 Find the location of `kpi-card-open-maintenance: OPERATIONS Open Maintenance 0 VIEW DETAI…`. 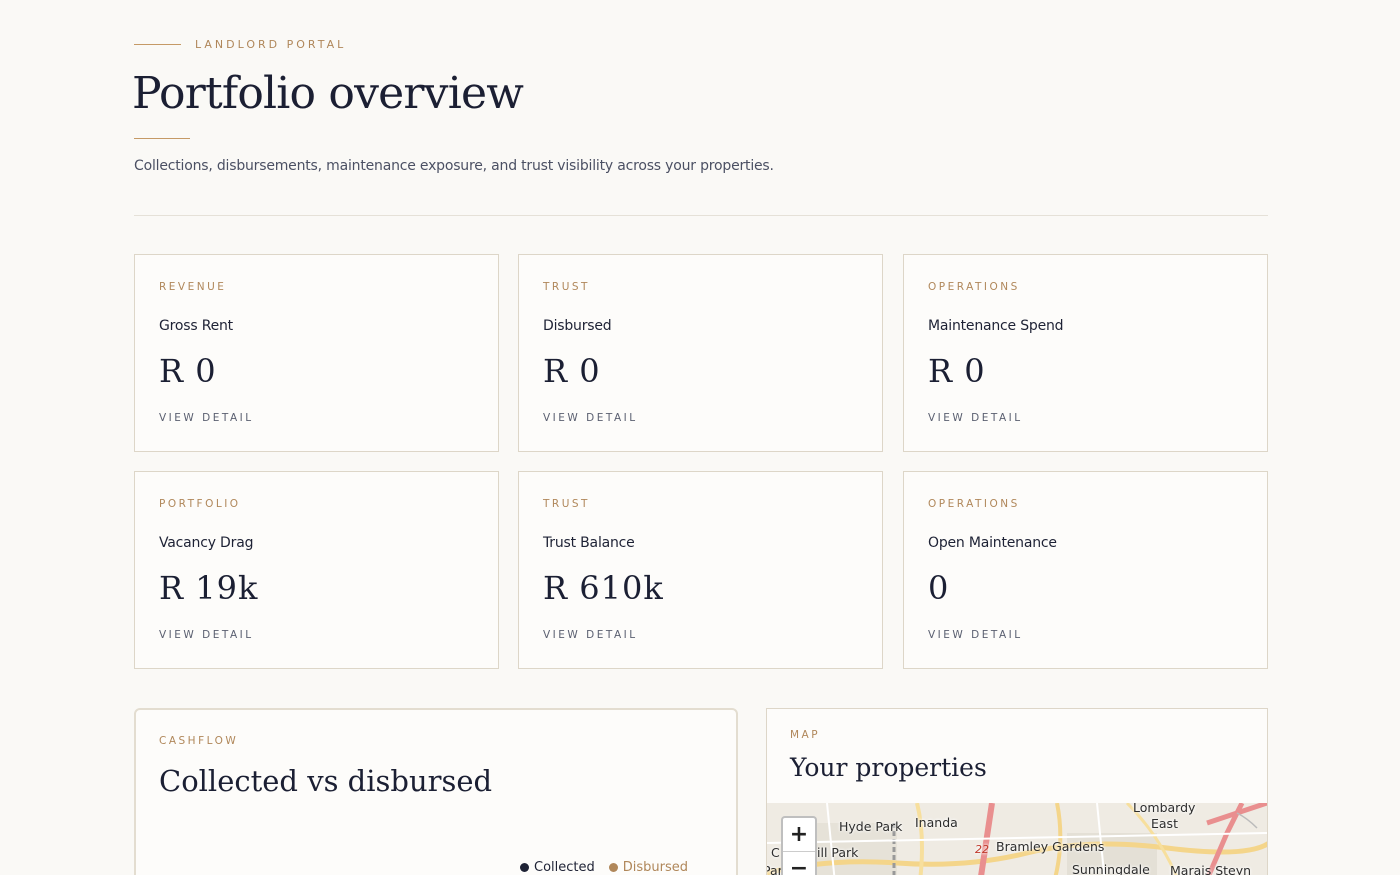

kpi-card-open-maintenance: OPERATIONS Open Maintenance 0 VIEW DETAI… is located at coordinates (1085, 570).